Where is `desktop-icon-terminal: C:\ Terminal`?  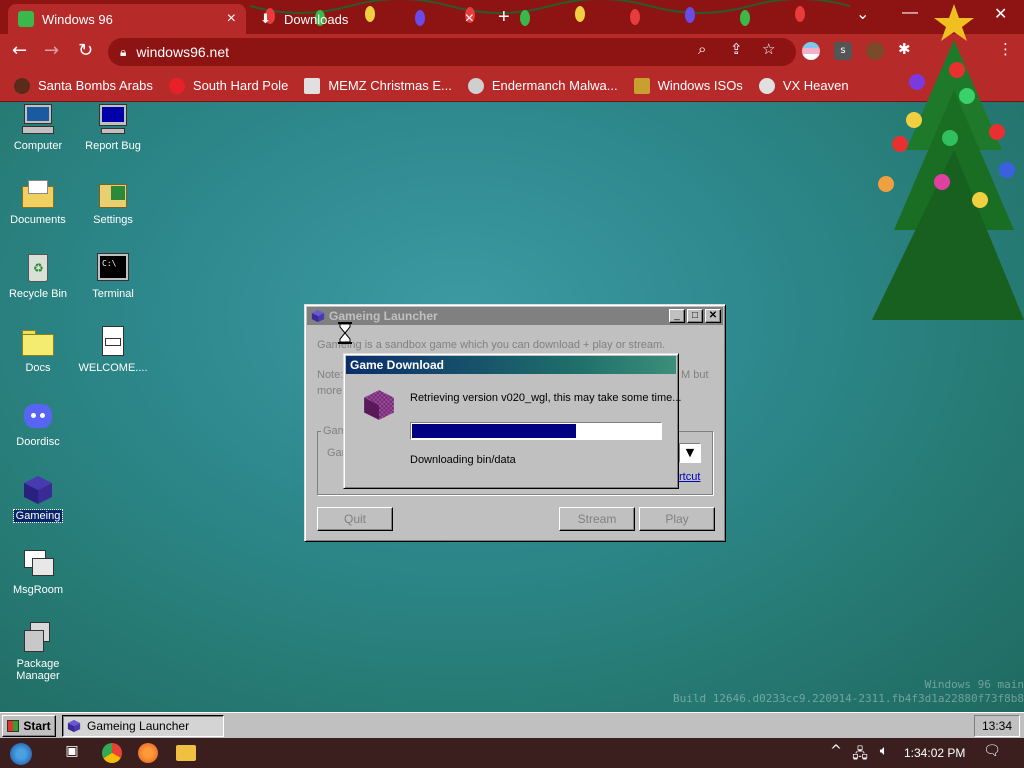
desktop-icon-terminal: C:\ Terminal is located at coordinates (113, 276).